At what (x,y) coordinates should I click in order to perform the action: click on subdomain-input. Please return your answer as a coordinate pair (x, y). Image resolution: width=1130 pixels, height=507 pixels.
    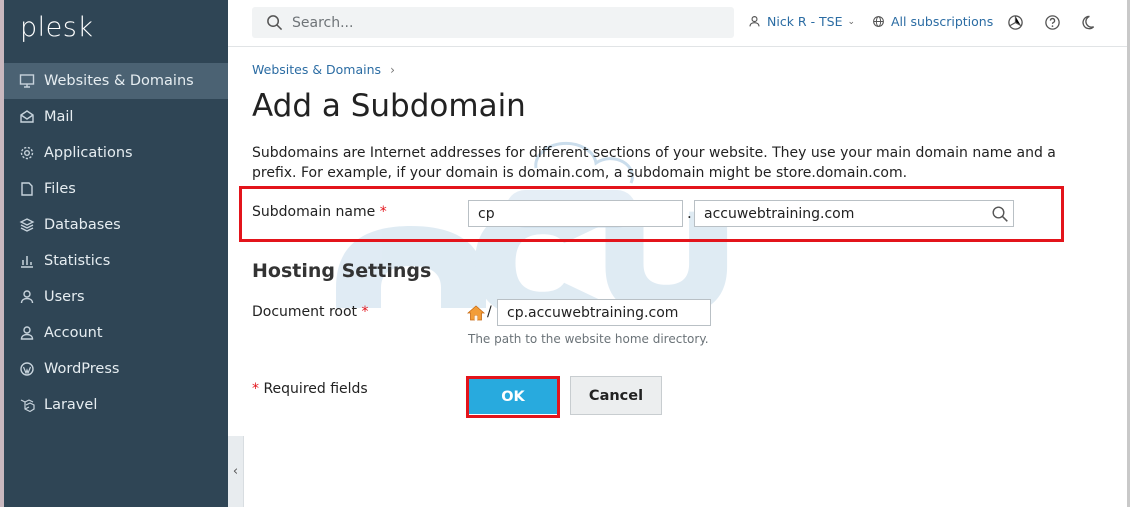
    Looking at the image, I should click on (580, 213).